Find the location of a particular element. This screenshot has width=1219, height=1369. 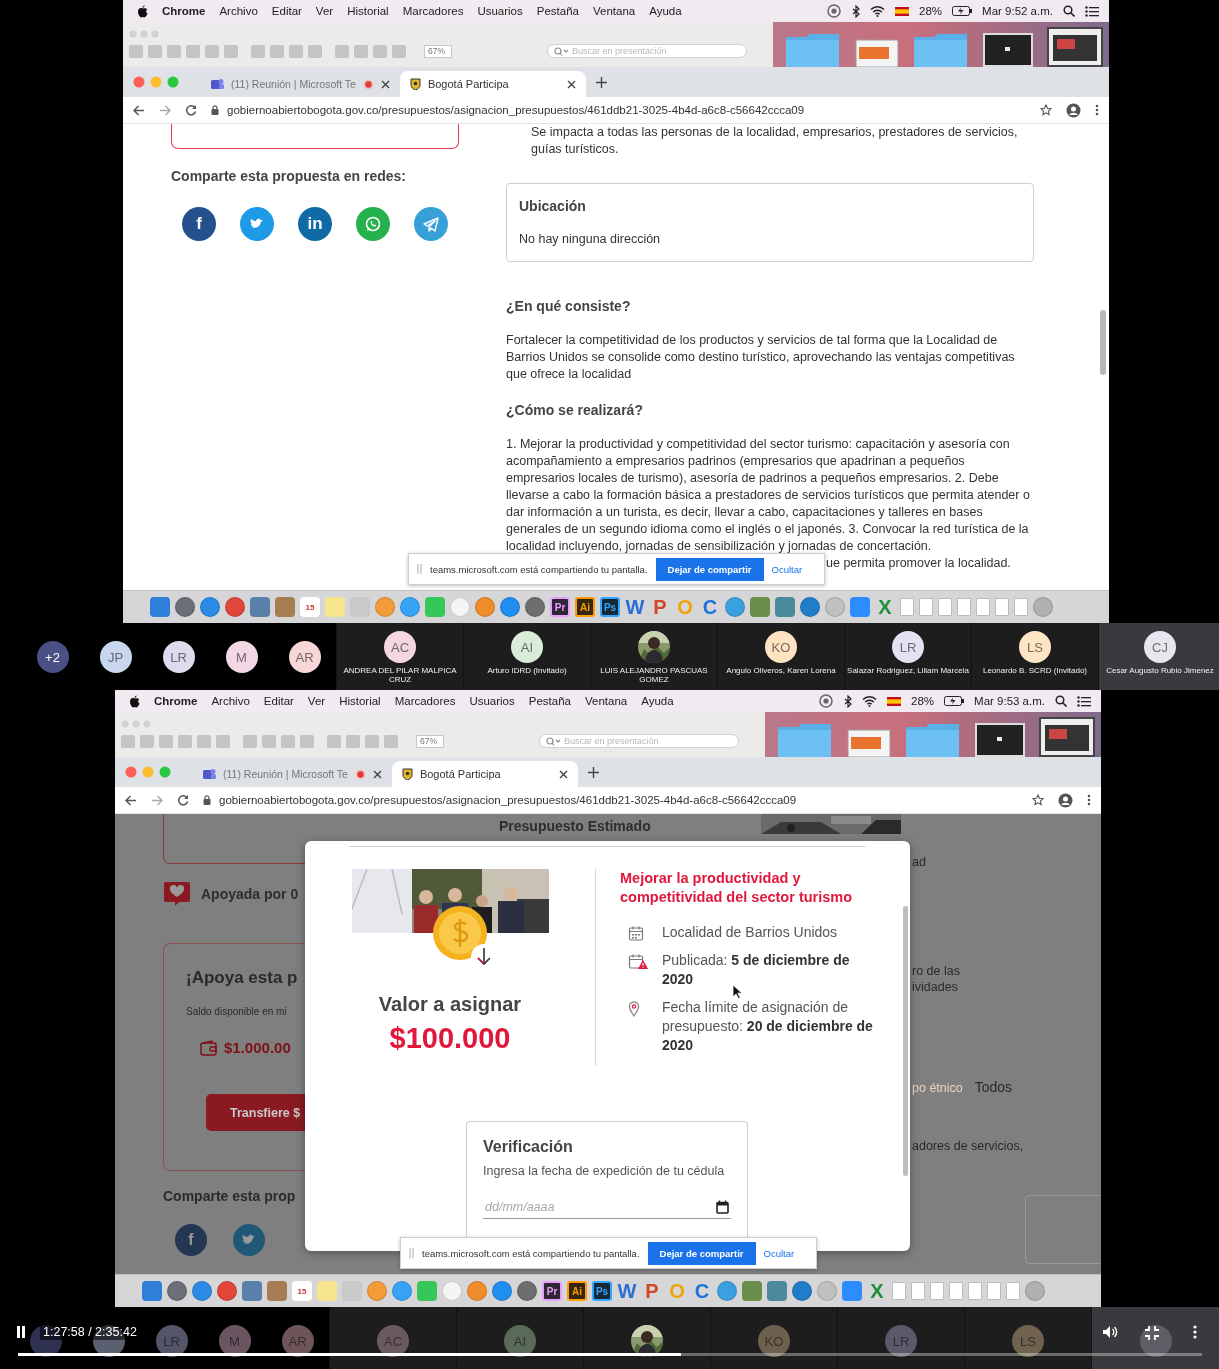

avatar: +2 is located at coordinates (52, 657).